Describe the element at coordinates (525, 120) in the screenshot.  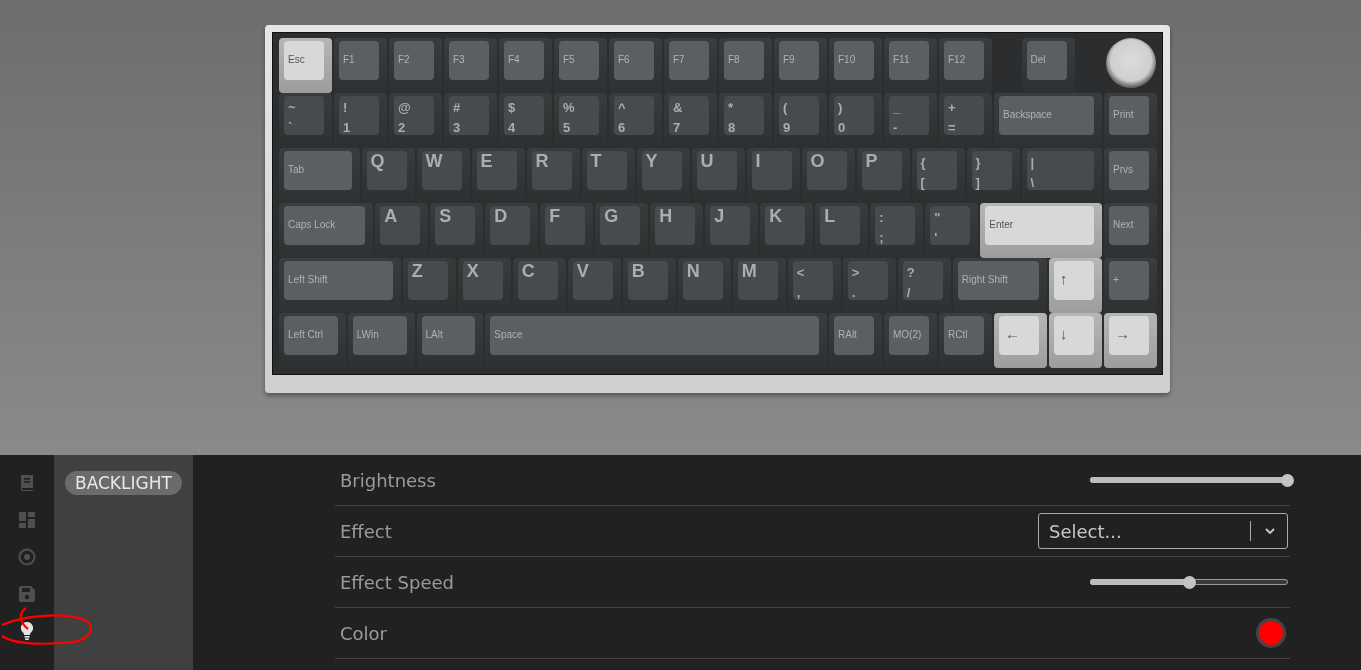
I see `keycap: $ 4` at that location.